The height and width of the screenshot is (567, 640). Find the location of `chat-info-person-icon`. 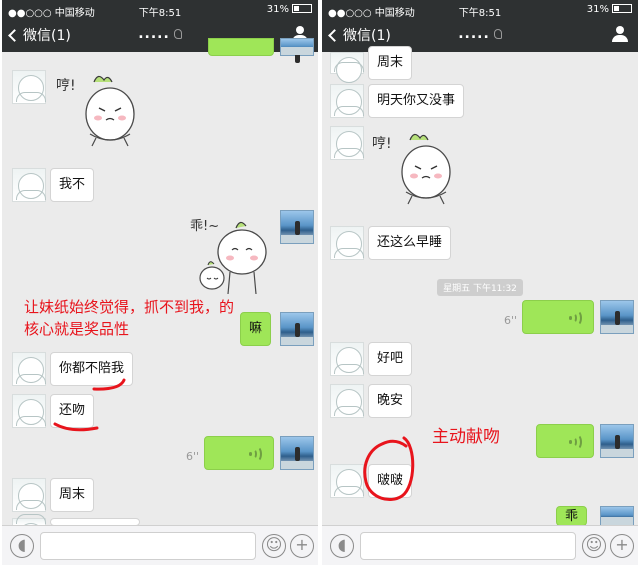

chat-info-person-icon is located at coordinates (620, 34).